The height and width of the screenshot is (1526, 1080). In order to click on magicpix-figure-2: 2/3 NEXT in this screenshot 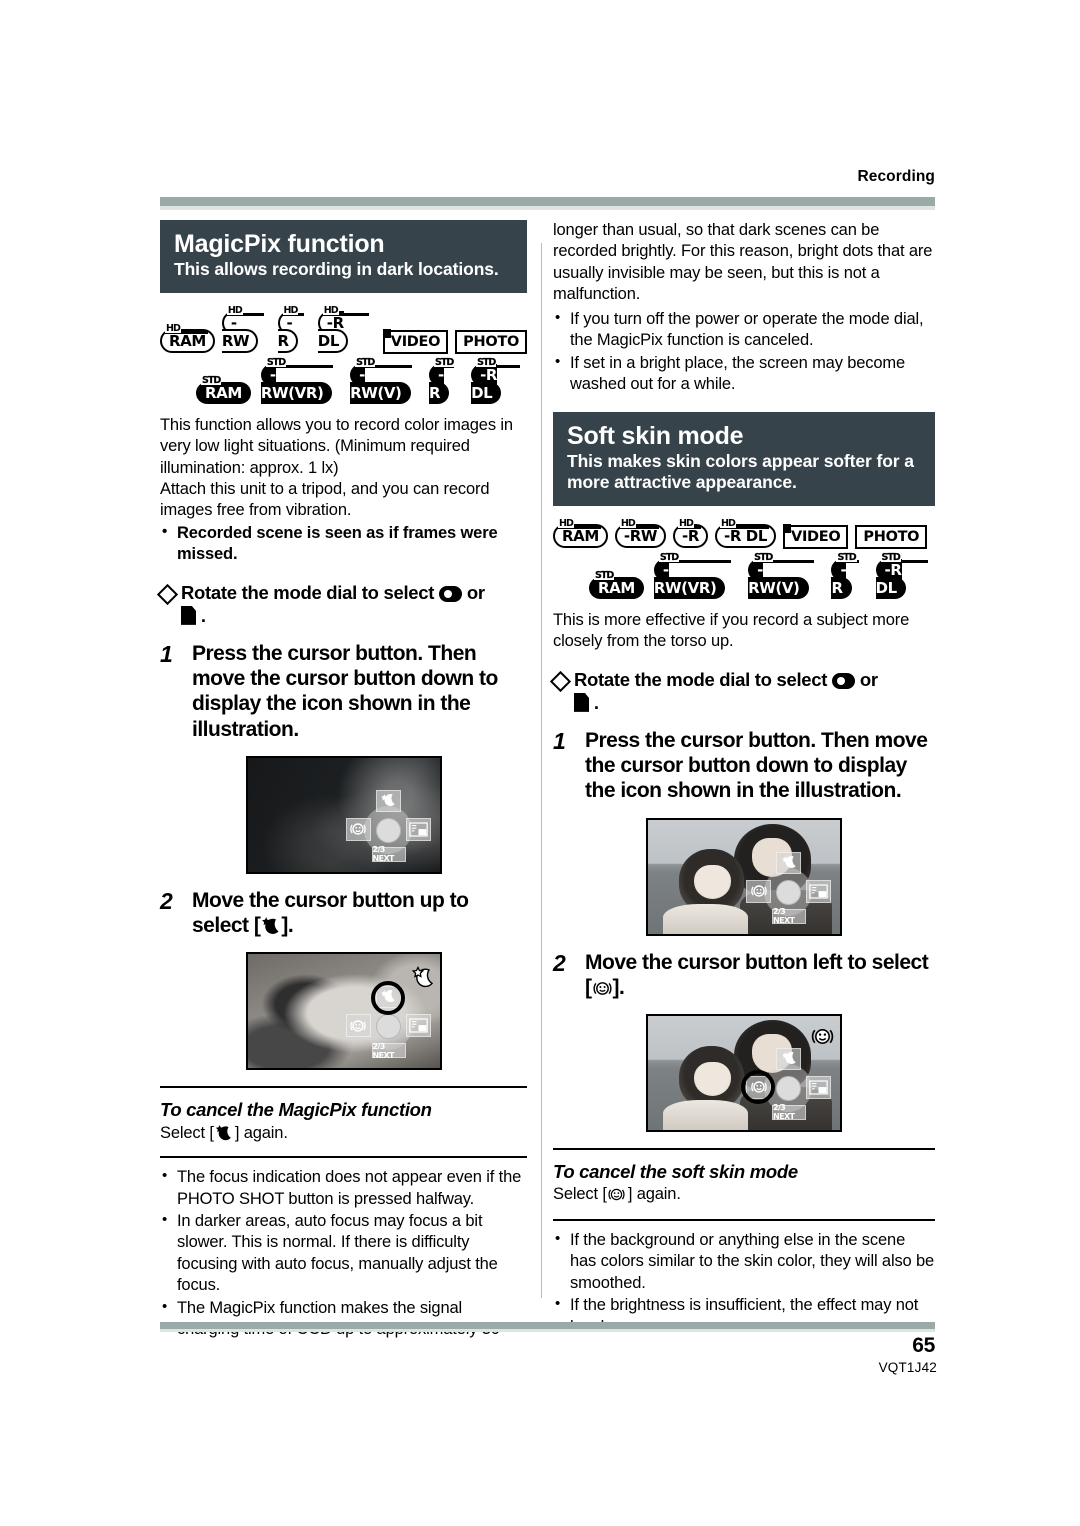, I will do `click(343, 1011)`.